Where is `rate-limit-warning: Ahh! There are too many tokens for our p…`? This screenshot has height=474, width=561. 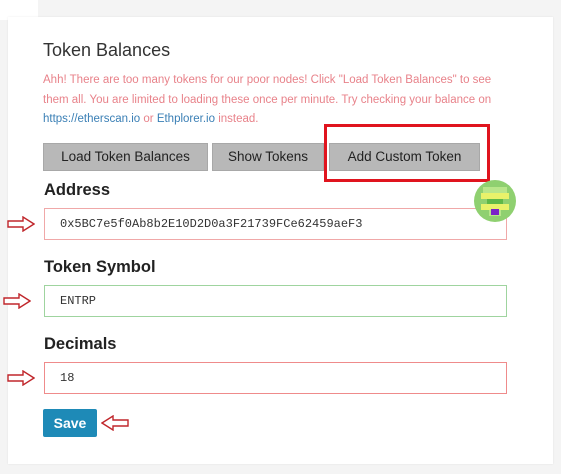
rate-limit-warning: Ahh! There are too many tokens for our p… is located at coordinates (278, 100).